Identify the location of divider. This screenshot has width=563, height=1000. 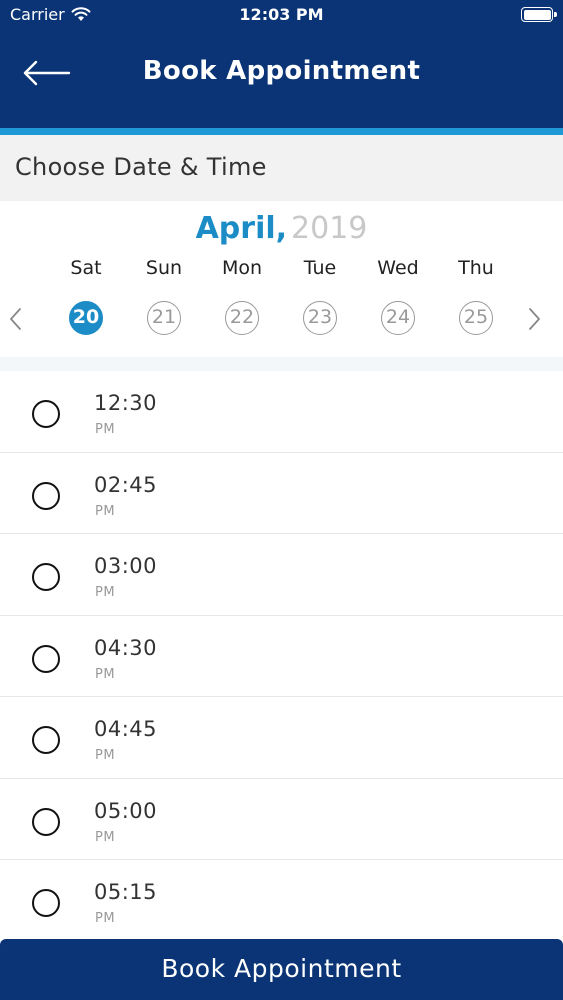
(281, 364).